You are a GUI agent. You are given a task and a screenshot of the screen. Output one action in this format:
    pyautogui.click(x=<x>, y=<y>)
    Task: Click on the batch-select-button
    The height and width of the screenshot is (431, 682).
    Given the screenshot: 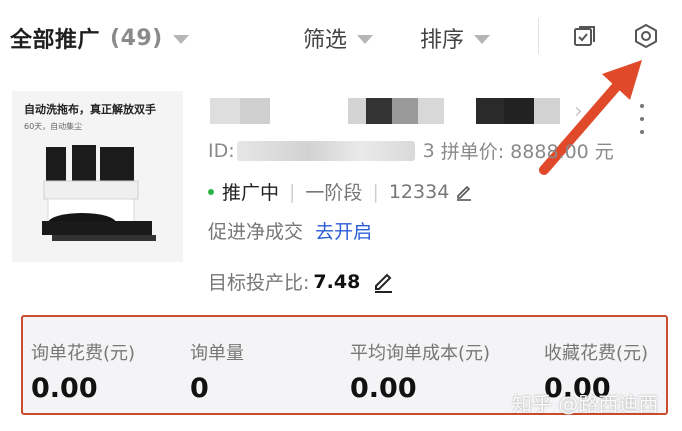 What is the action you would take?
    pyautogui.click(x=585, y=36)
    